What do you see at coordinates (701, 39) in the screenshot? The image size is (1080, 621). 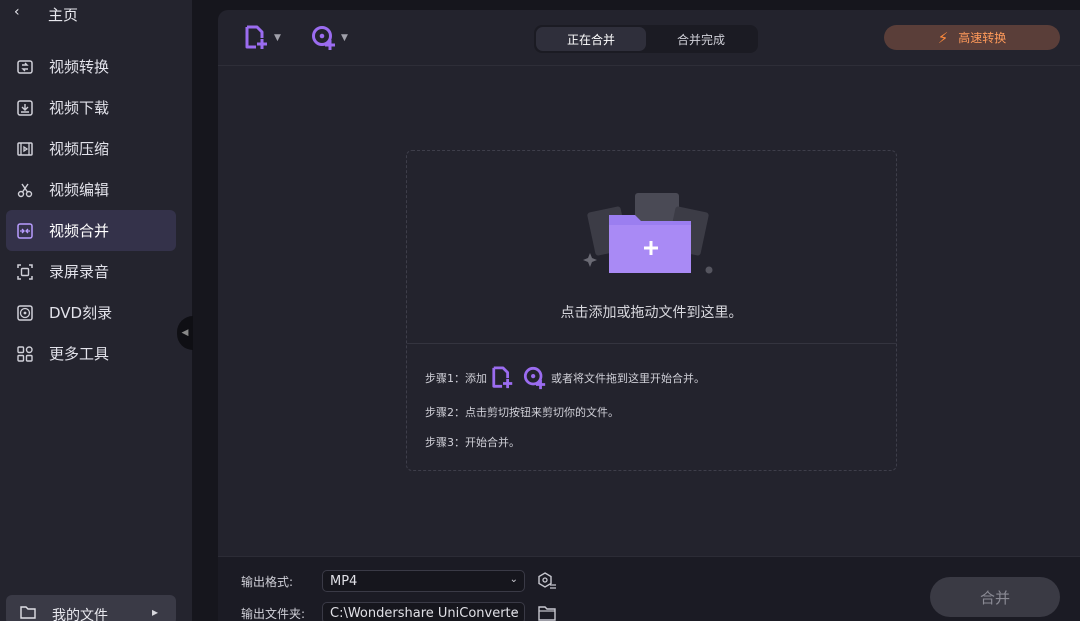 I see `tab-merged: 合并完成` at bounding box center [701, 39].